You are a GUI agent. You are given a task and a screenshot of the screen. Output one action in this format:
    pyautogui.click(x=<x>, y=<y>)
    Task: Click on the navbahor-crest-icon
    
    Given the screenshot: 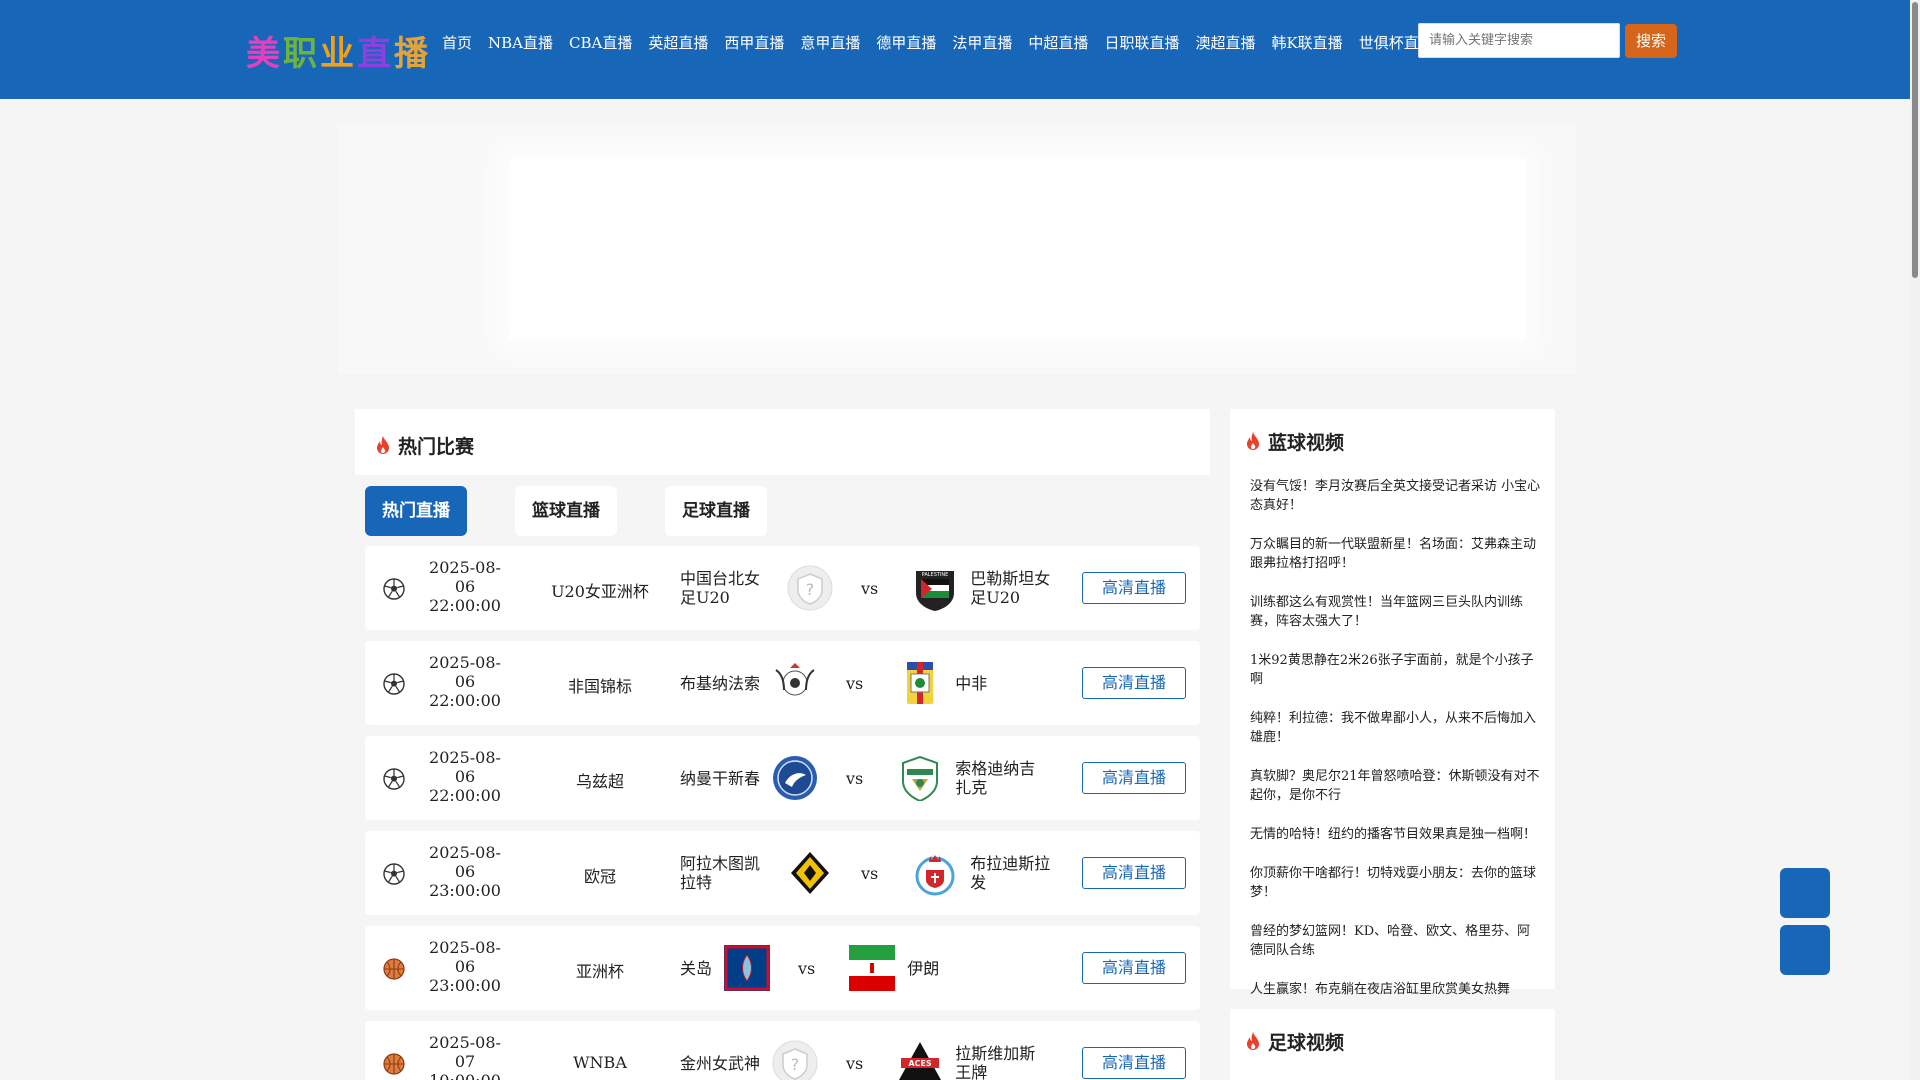 What is the action you would take?
    pyautogui.click(x=795, y=778)
    